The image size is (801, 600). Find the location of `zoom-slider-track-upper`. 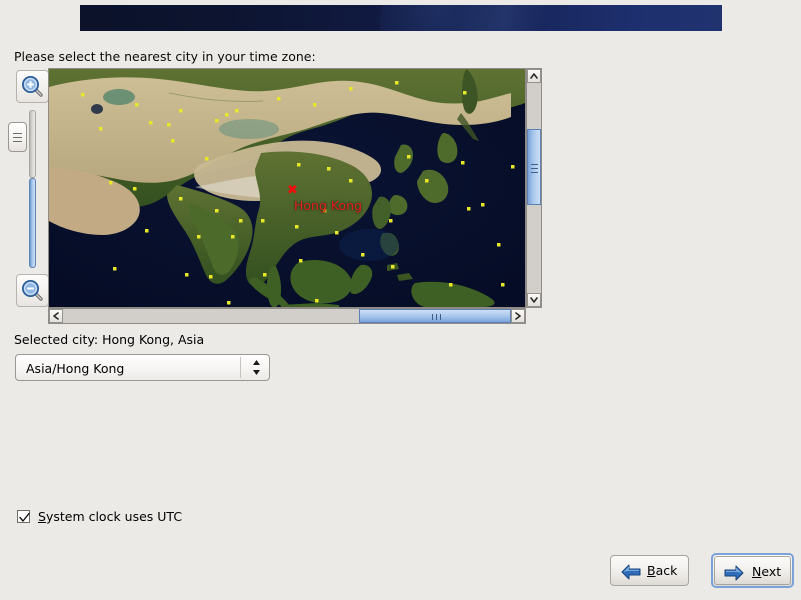

zoom-slider-track-upper is located at coordinates (32, 144).